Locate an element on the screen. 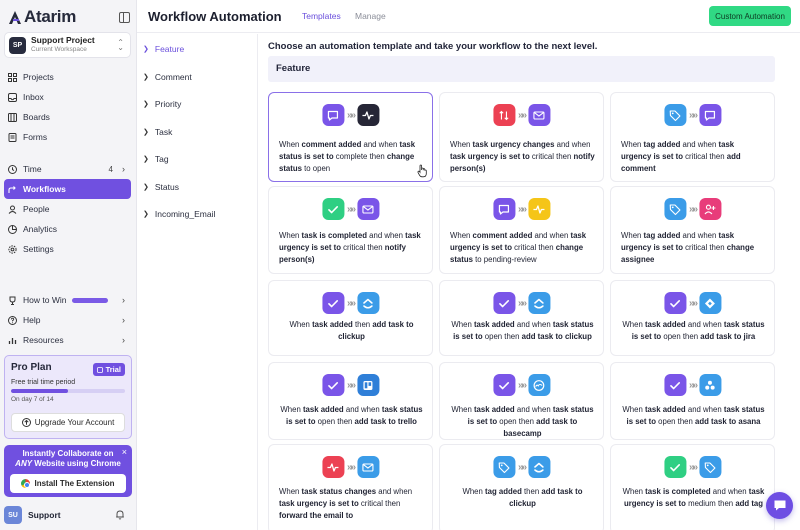 This screenshot has width=800, height=530. sidebar-item-workflows: Workflows is located at coordinates (67, 189).